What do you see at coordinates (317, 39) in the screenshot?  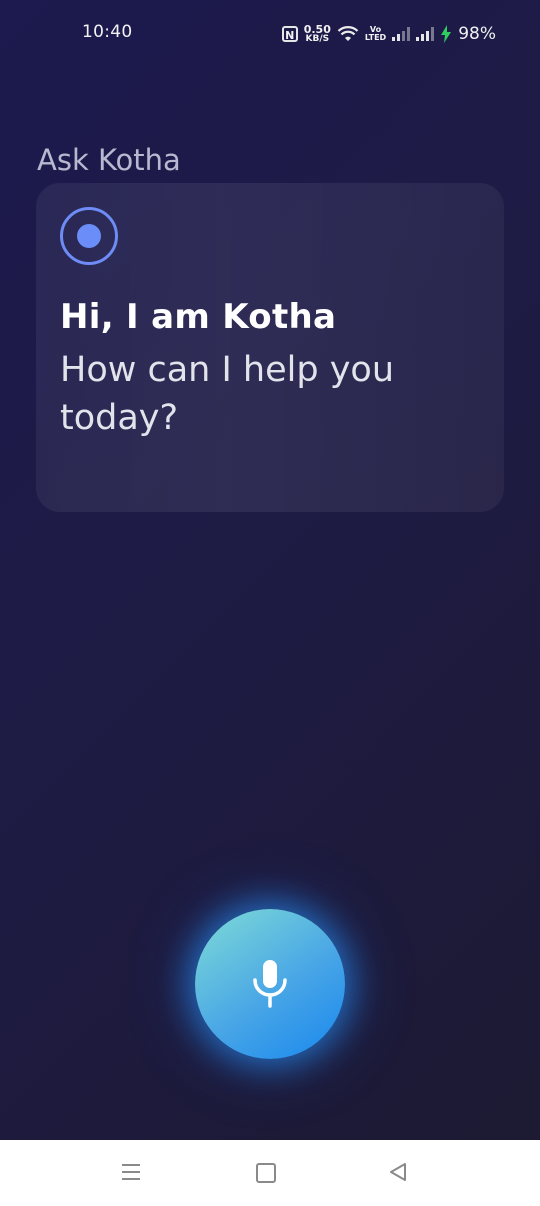 I see `network-speed-unit: KB/S` at bounding box center [317, 39].